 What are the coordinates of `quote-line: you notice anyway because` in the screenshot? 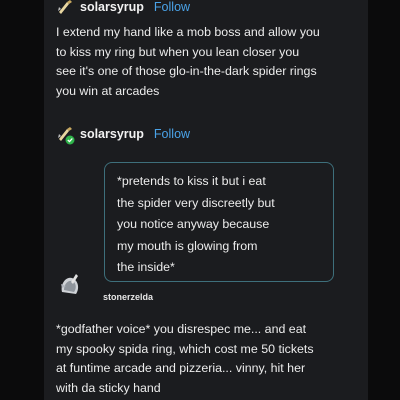 It's located at (193, 224).